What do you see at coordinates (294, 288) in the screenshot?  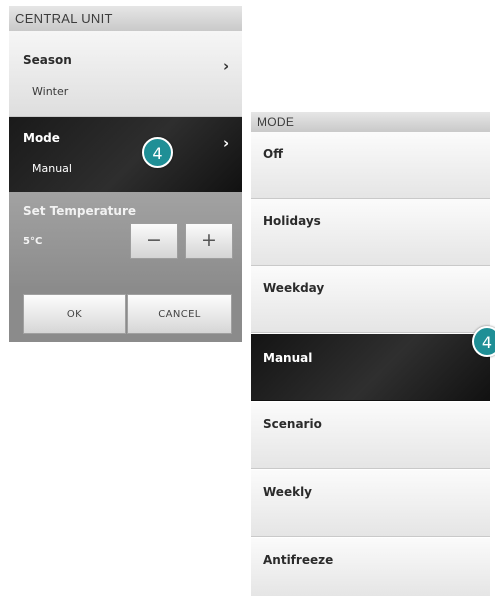 I see `mode-option-label: Weekday` at bounding box center [294, 288].